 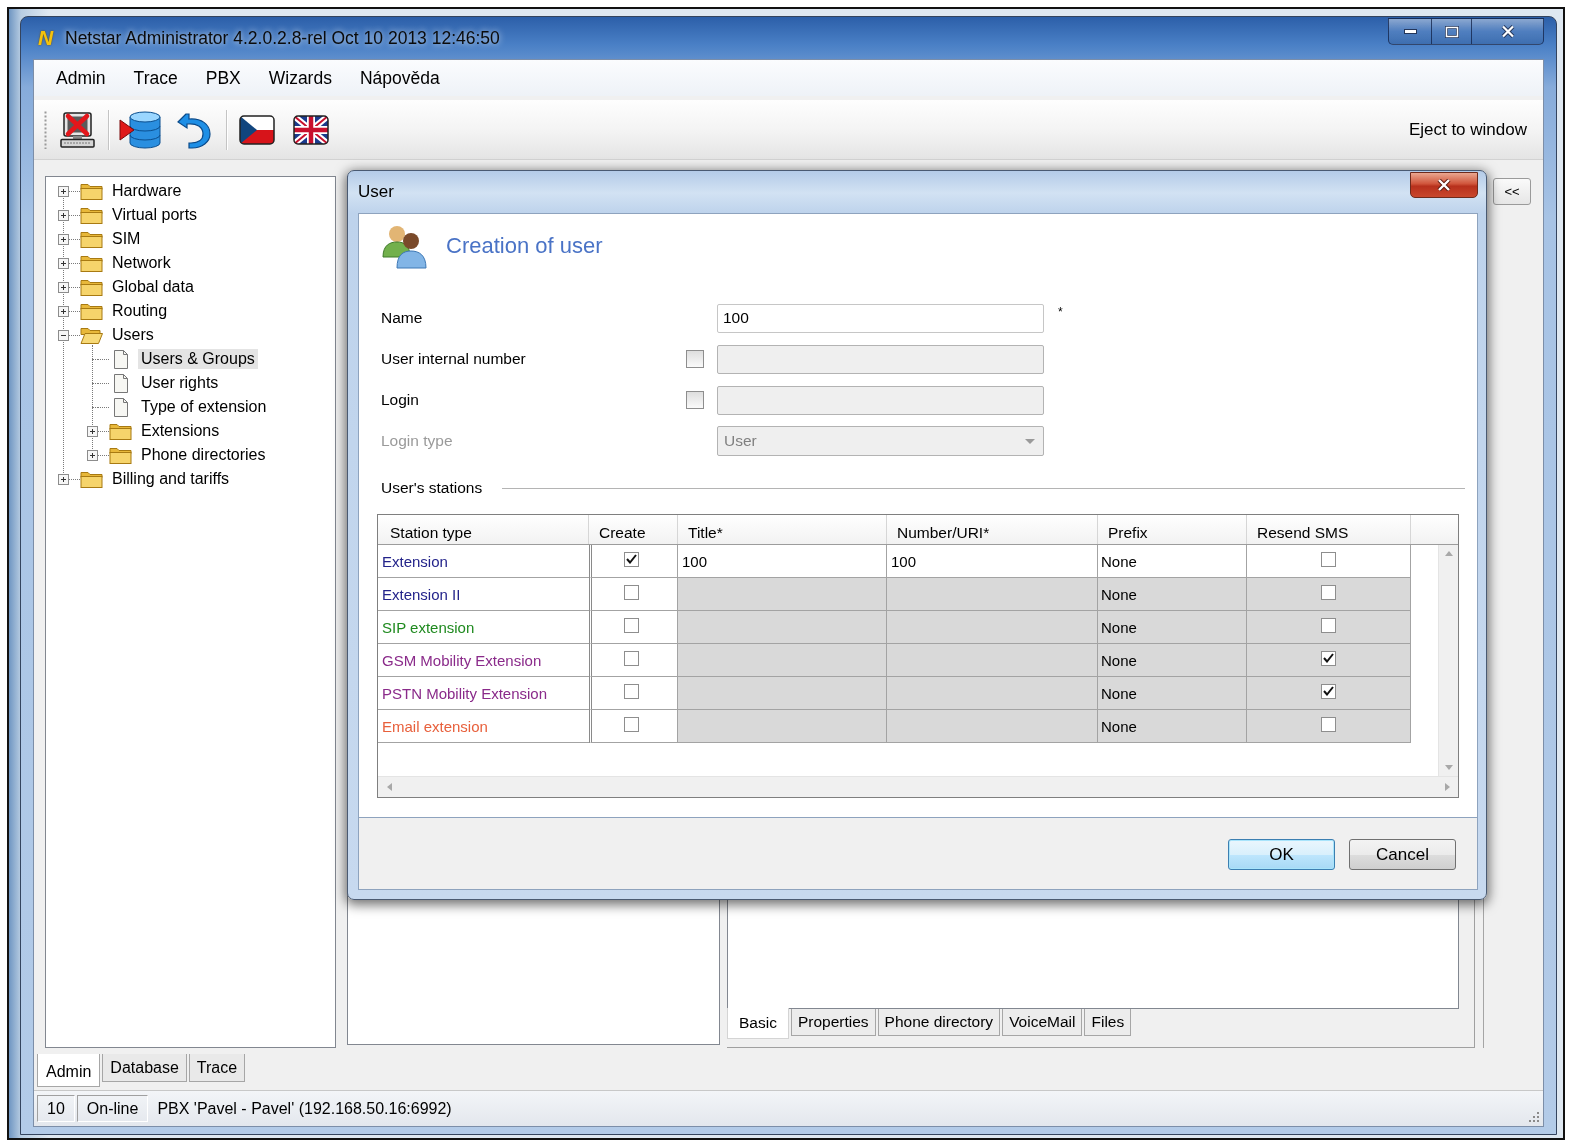 What do you see at coordinates (1281, 854) in the screenshot?
I see `dialog-button: OK` at bounding box center [1281, 854].